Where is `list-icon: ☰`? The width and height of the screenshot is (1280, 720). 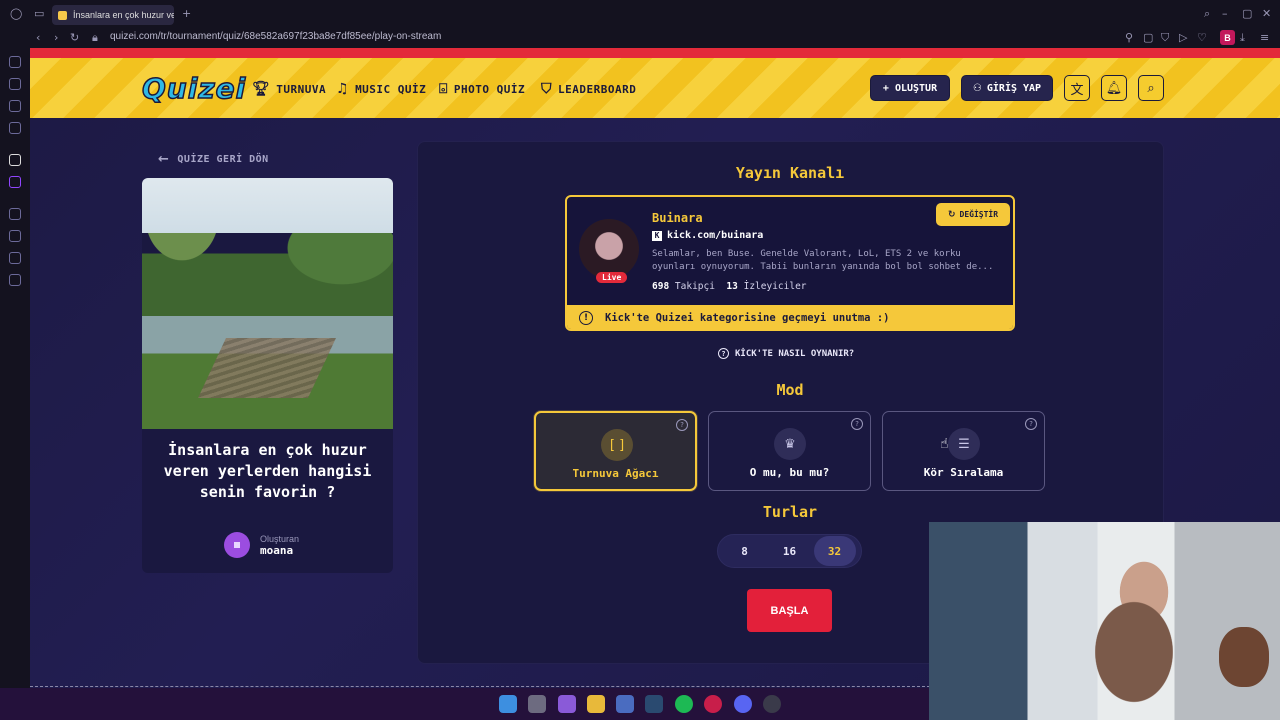
list-icon: ☰ is located at coordinates (964, 444).